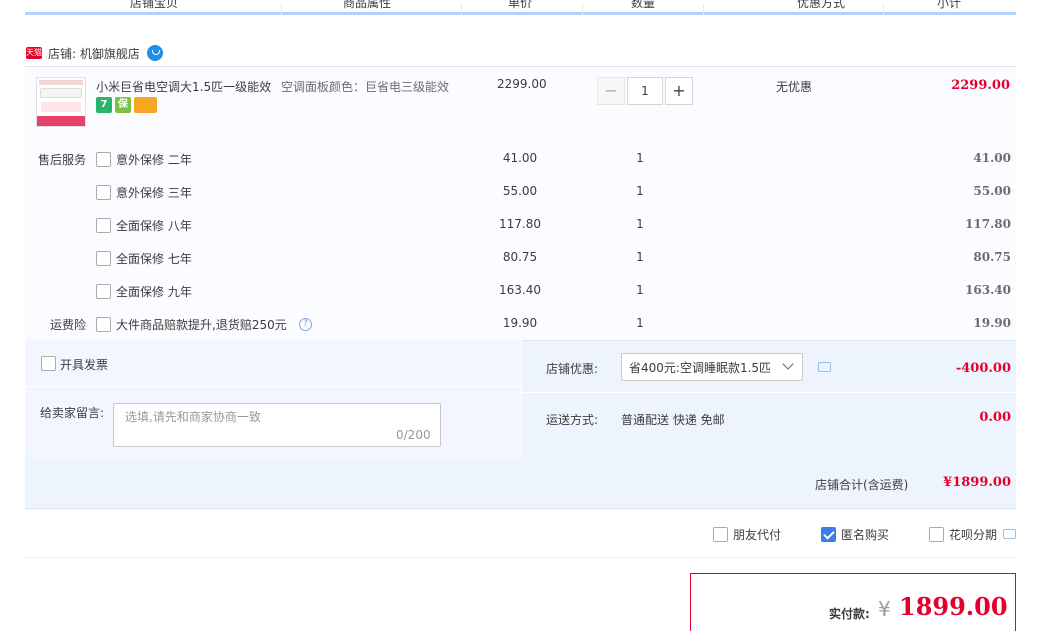  What do you see at coordinates (572, 369) in the screenshot?
I see `shop-discount-label: 店铺优惠:` at bounding box center [572, 369].